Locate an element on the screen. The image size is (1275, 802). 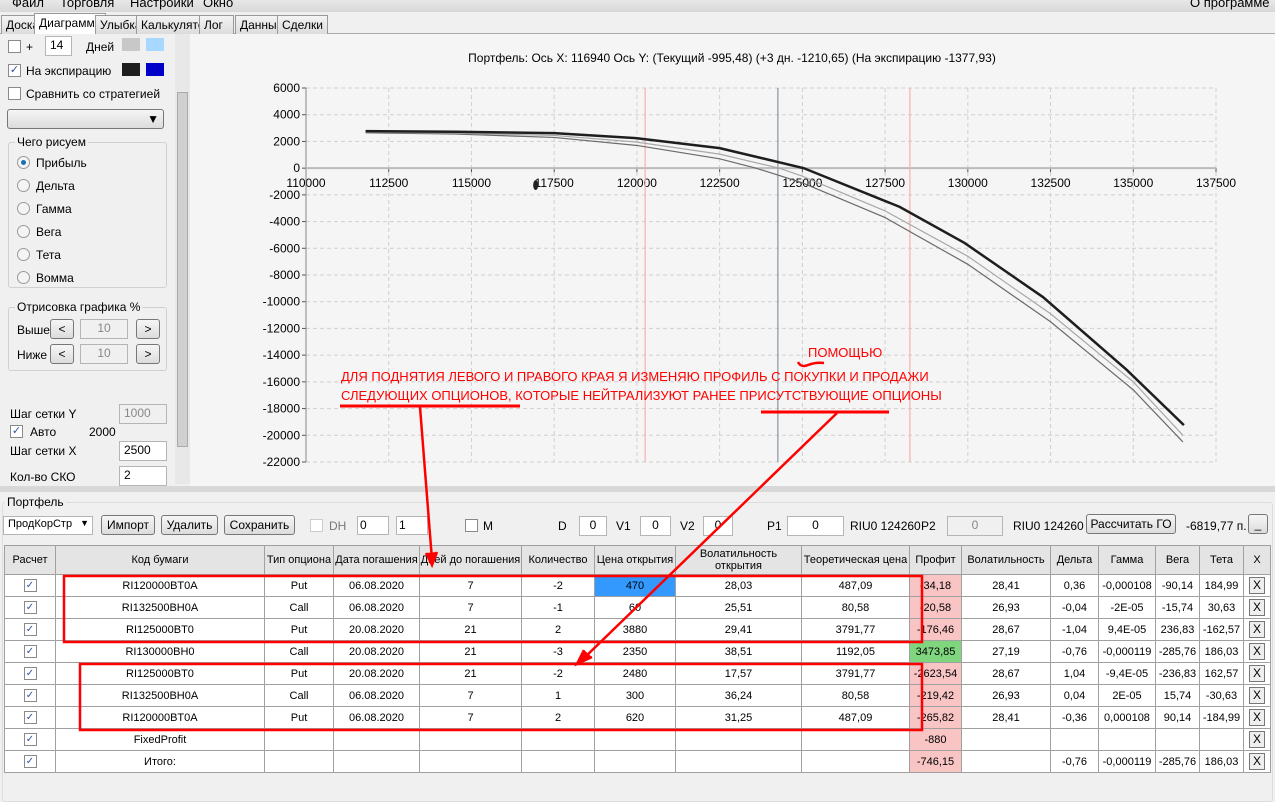
d-input: 0 is located at coordinates (593, 526).